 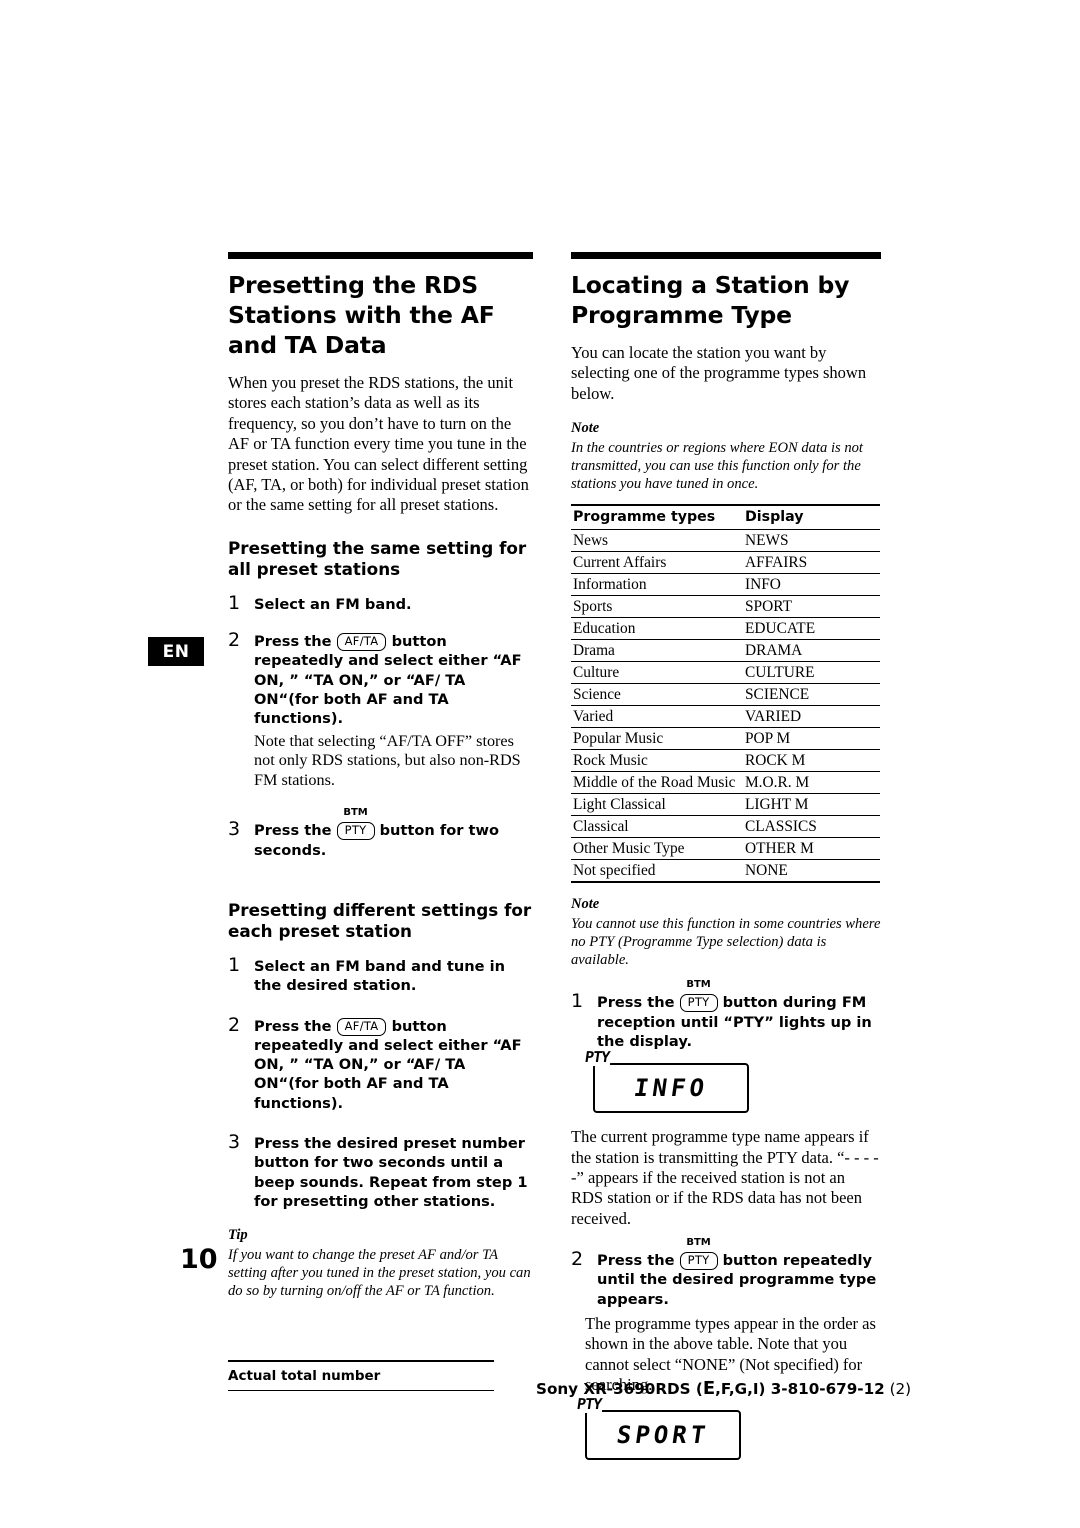 I want to click on cell-display: POP M, so click(x=811, y=739).